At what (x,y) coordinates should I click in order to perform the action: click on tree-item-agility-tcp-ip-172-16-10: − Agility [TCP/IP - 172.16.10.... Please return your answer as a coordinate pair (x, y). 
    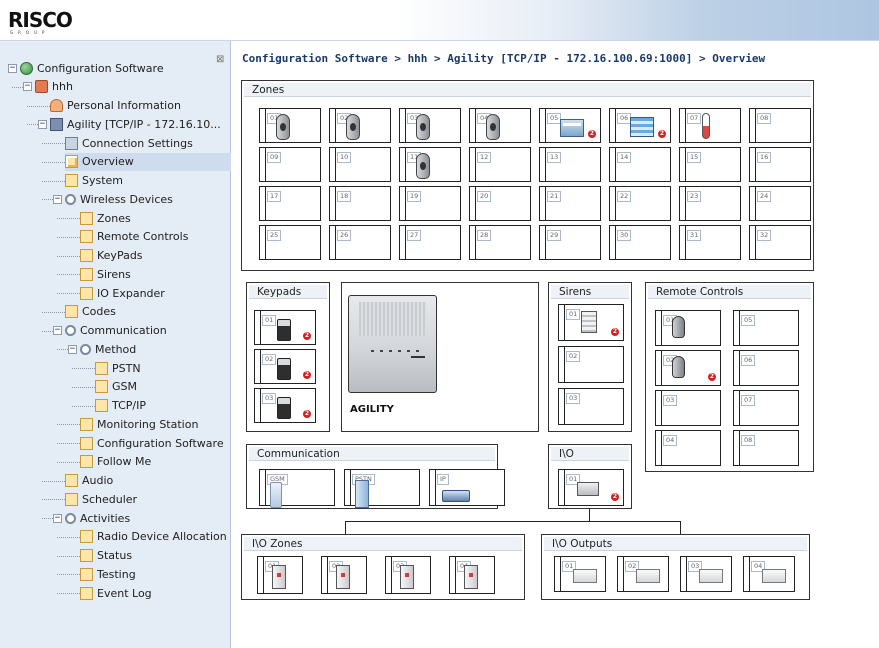
    Looking at the image, I should click on (129, 124).